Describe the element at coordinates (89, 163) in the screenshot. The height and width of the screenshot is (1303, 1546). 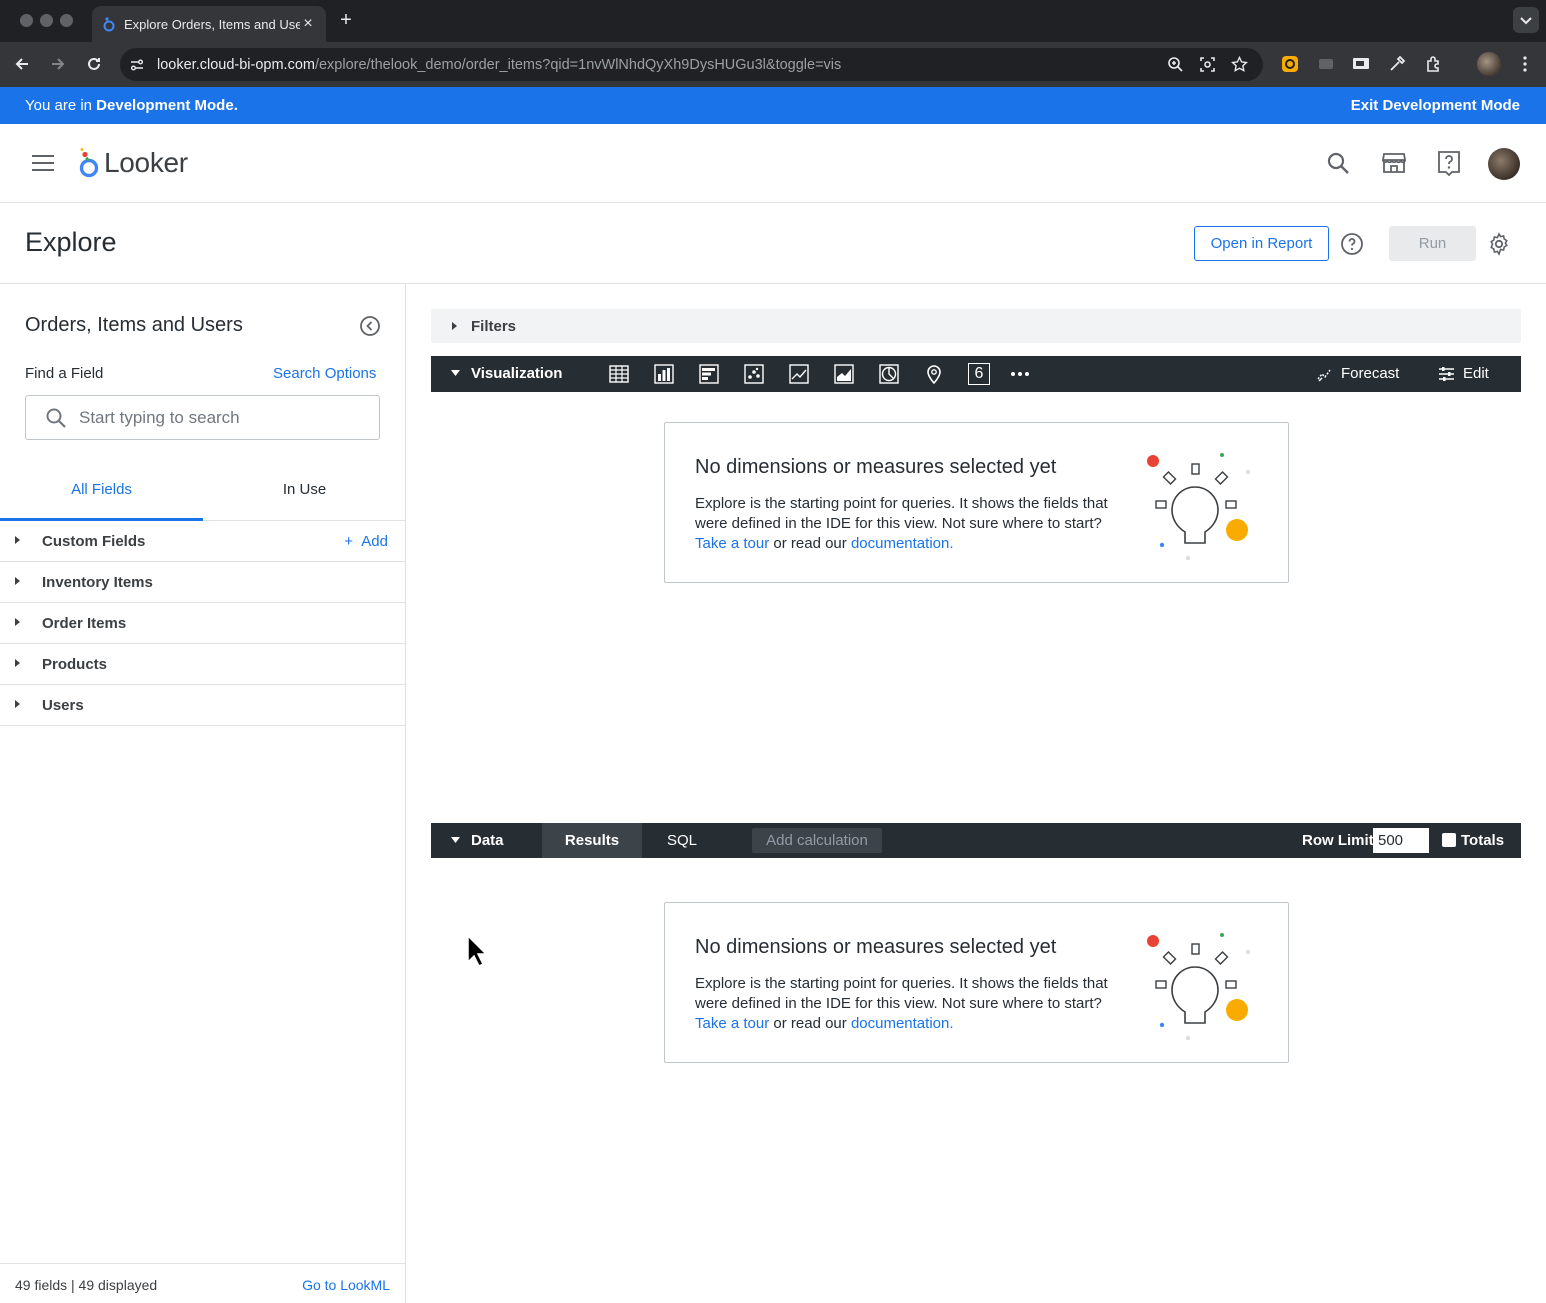
I see `looker-logo-icon` at that location.